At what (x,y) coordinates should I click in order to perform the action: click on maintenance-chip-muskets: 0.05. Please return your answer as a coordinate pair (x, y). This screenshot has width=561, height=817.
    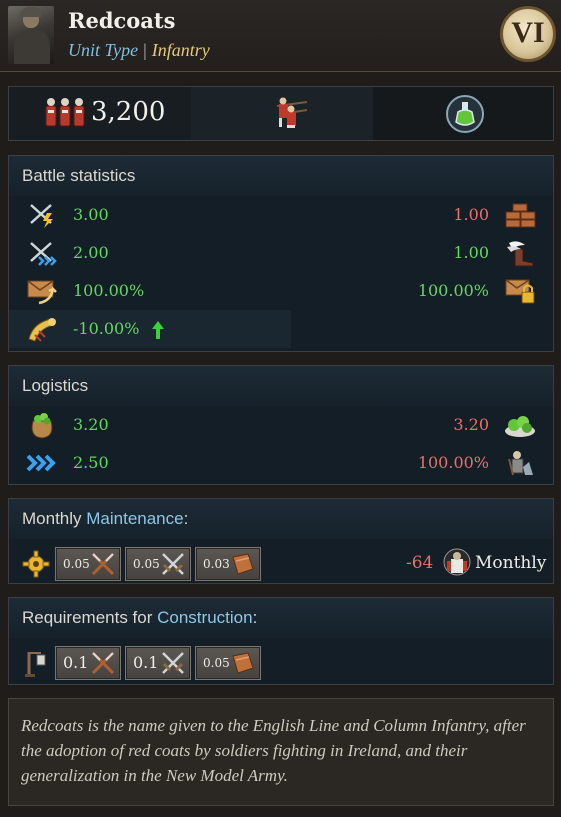
    Looking at the image, I should click on (88, 564).